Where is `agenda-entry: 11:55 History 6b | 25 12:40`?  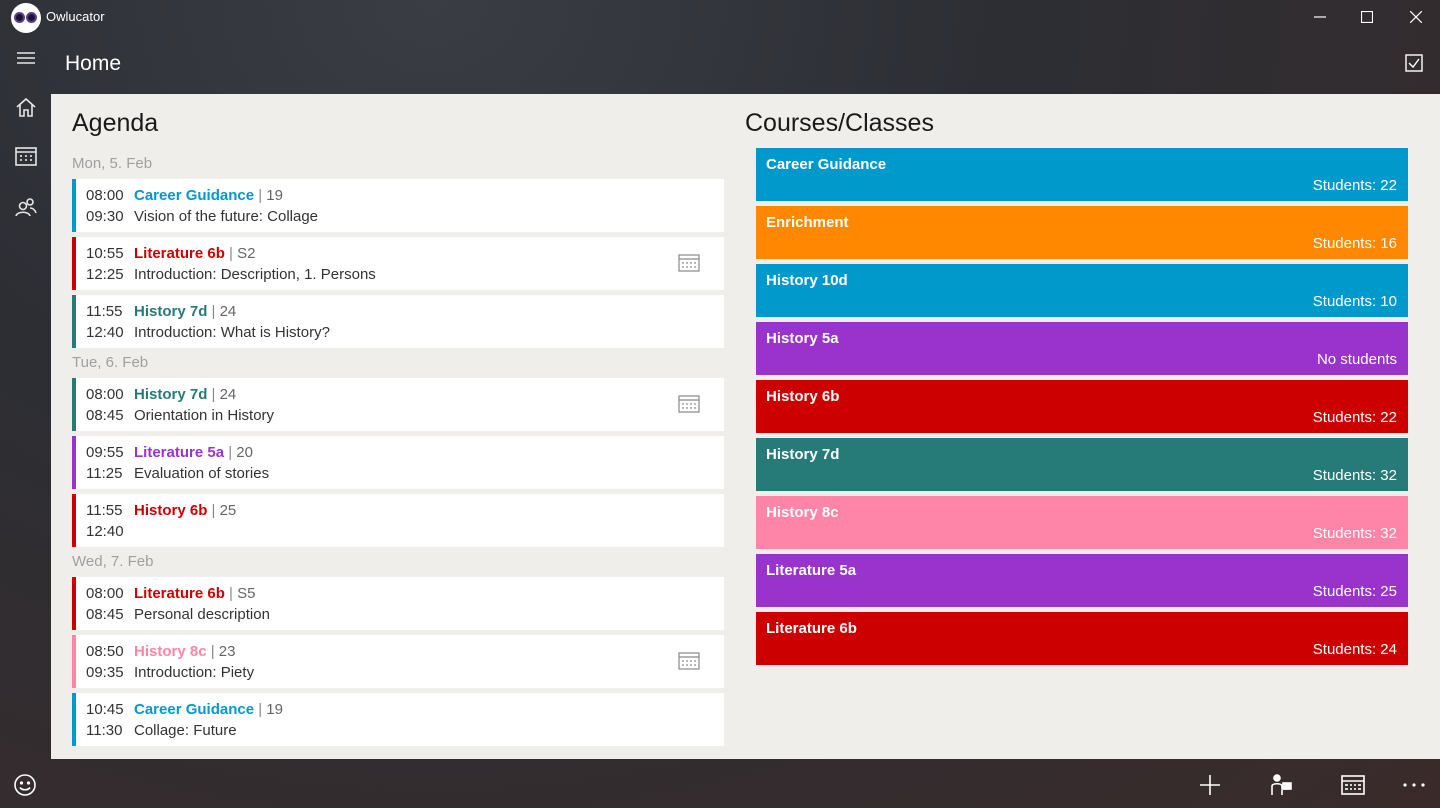
agenda-entry: 11:55 History 6b | 25 12:40 is located at coordinates (398, 520).